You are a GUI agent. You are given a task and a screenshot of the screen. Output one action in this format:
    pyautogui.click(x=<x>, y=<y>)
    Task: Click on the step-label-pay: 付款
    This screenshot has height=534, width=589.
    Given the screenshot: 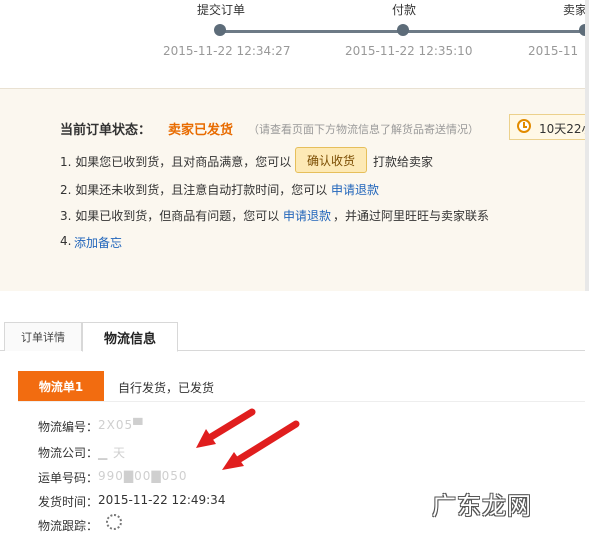 What is the action you would take?
    pyautogui.click(x=404, y=10)
    